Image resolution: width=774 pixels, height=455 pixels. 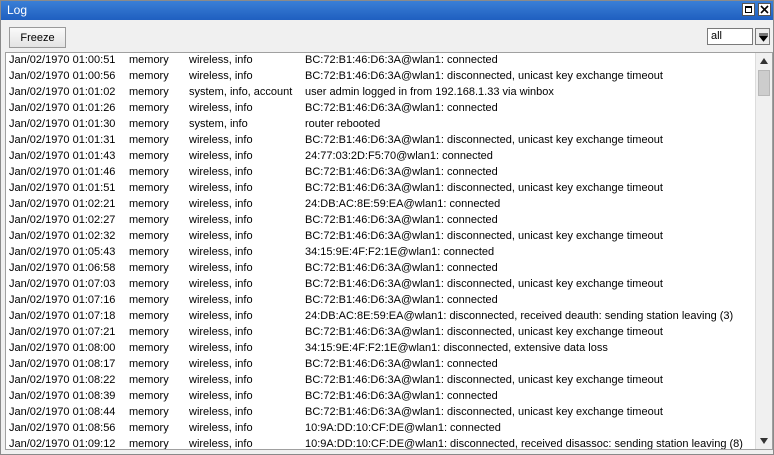 I want to click on log-time-cell: Jan/02/1970 01:01:02, so click(x=62, y=92).